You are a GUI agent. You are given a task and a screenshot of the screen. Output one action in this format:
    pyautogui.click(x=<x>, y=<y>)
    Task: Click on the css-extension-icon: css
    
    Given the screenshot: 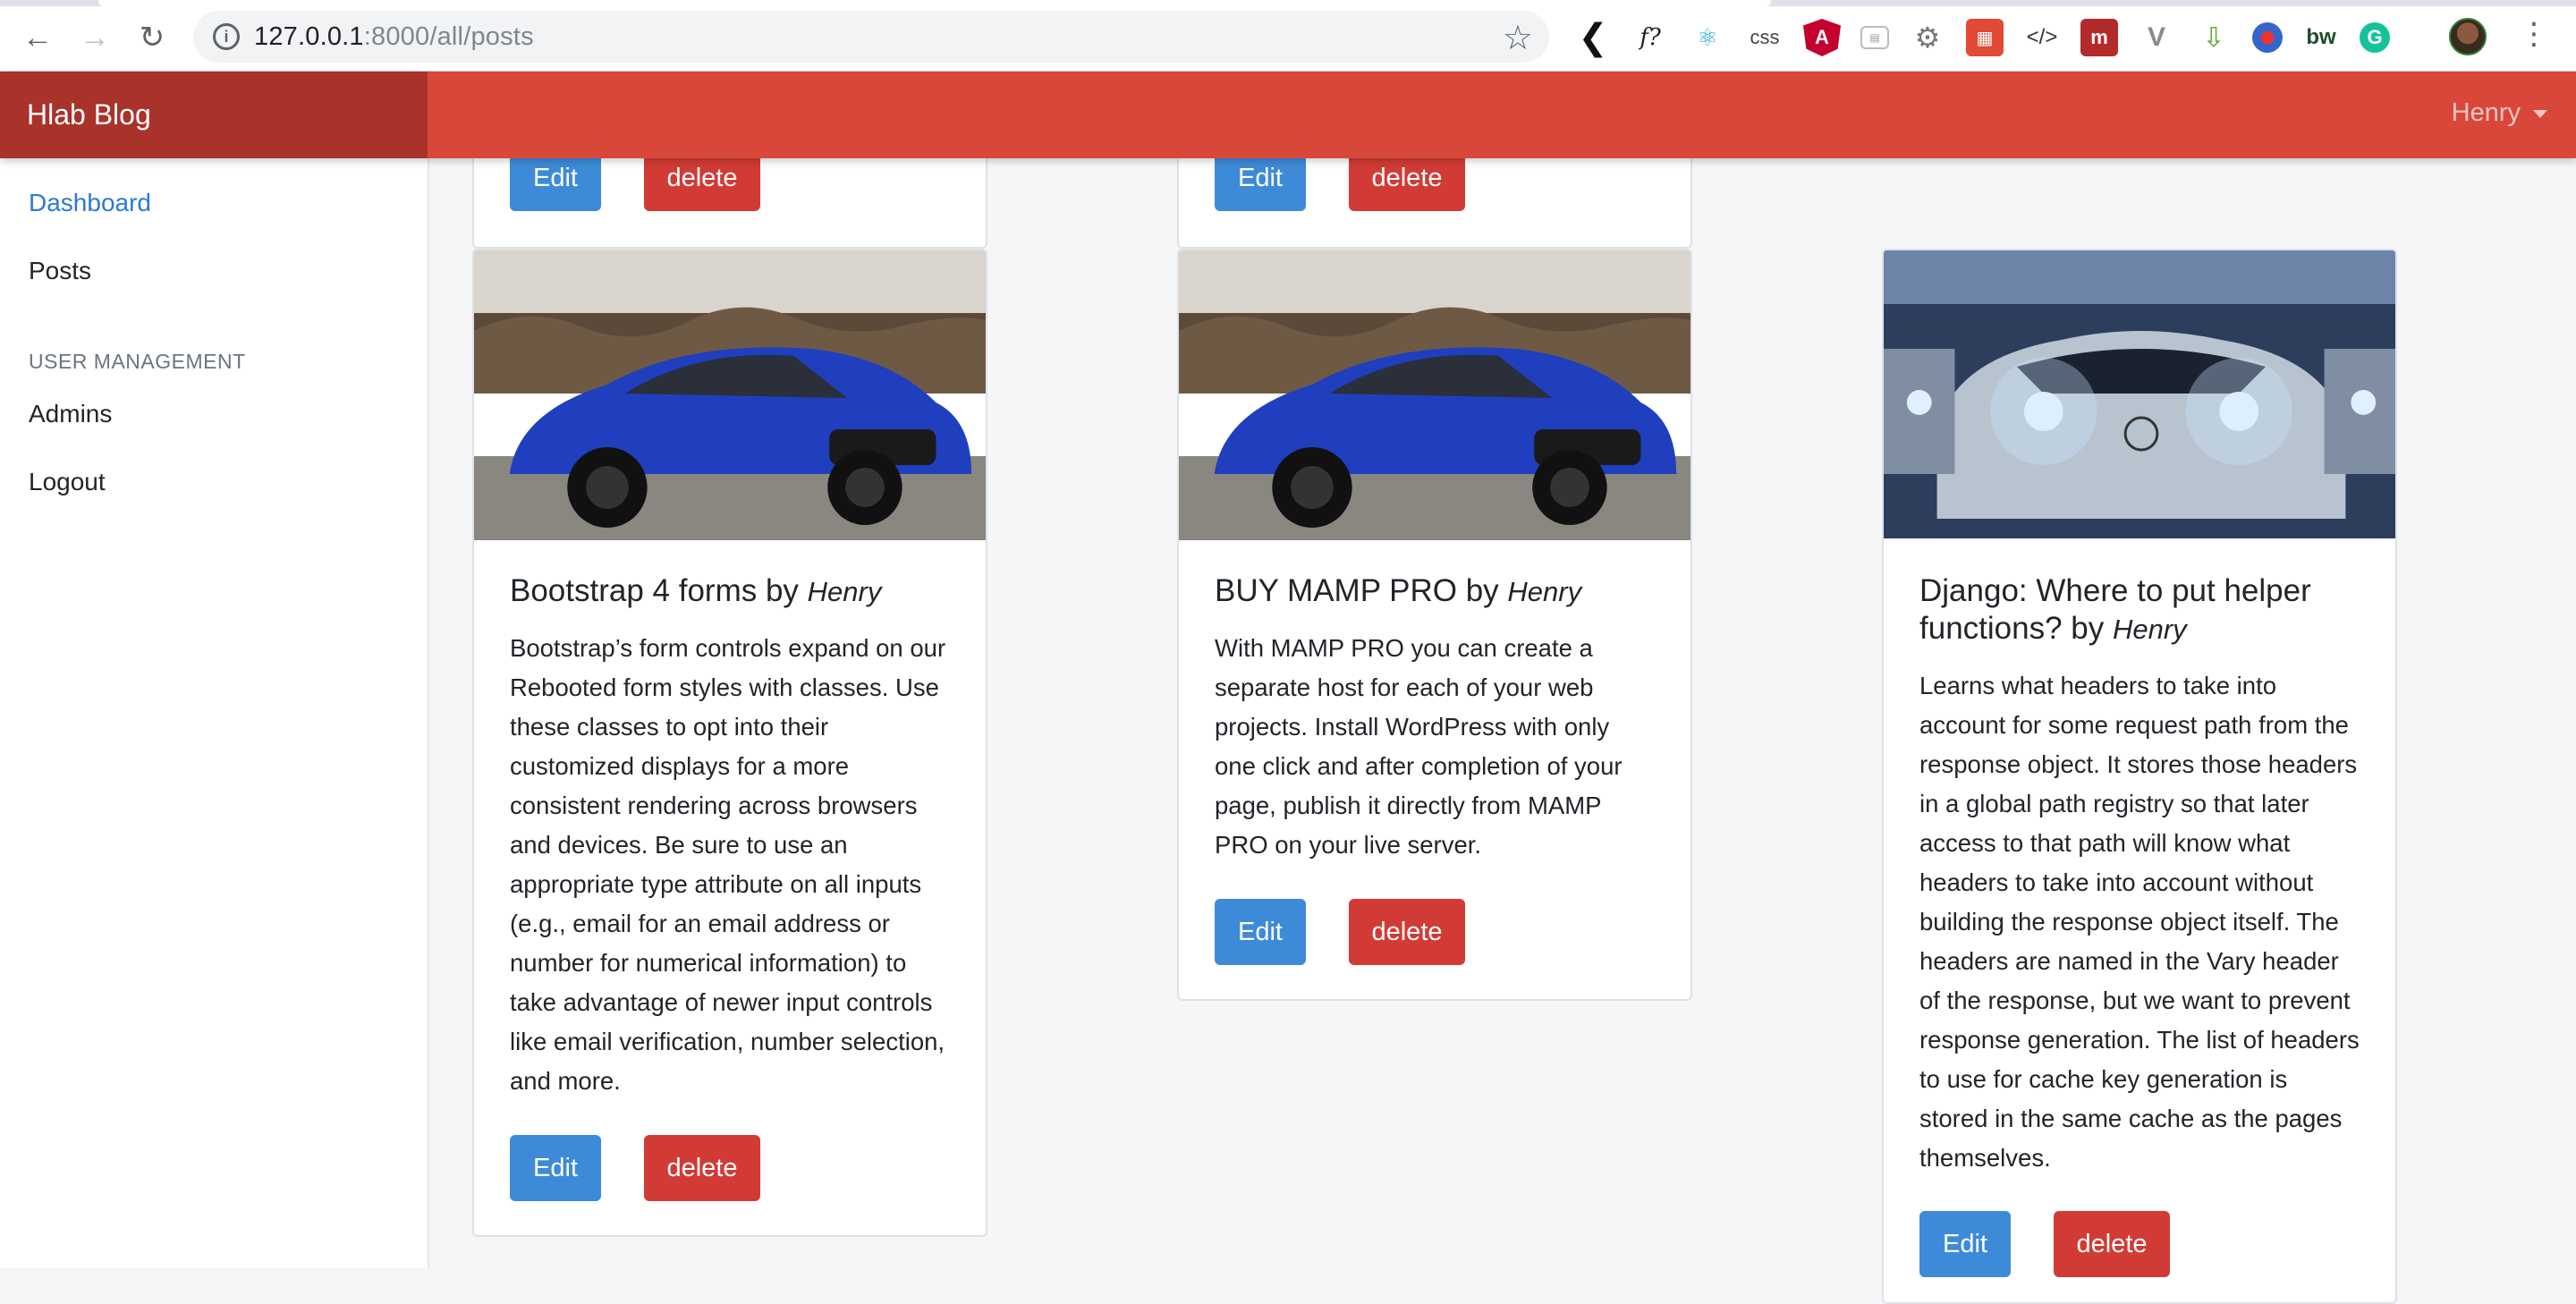 What is the action you would take?
    pyautogui.click(x=1765, y=37)
    